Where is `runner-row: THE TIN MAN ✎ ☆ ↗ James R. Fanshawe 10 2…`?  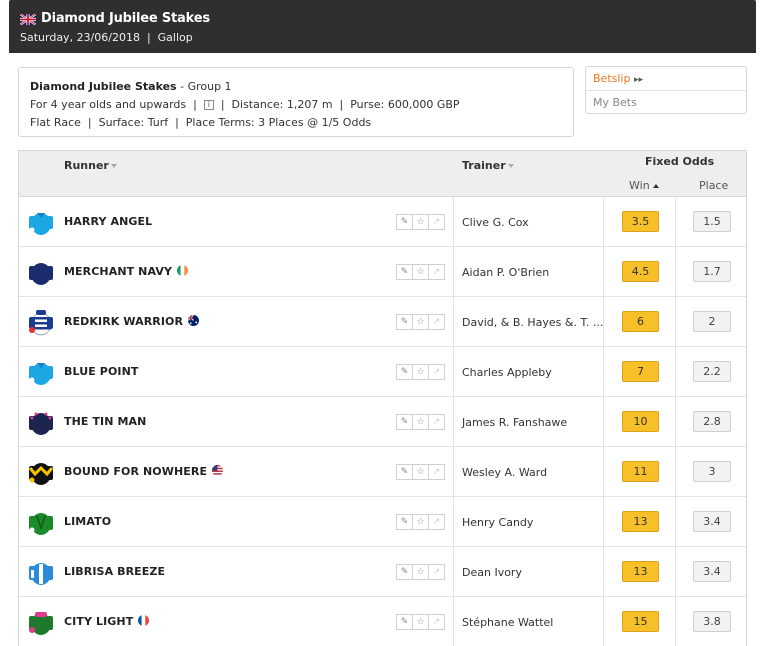
runner-row: THE TIN MAN ✎ ☆ ↗ James R. Fanshawe 10 2… is located at coordinates (382, 422).